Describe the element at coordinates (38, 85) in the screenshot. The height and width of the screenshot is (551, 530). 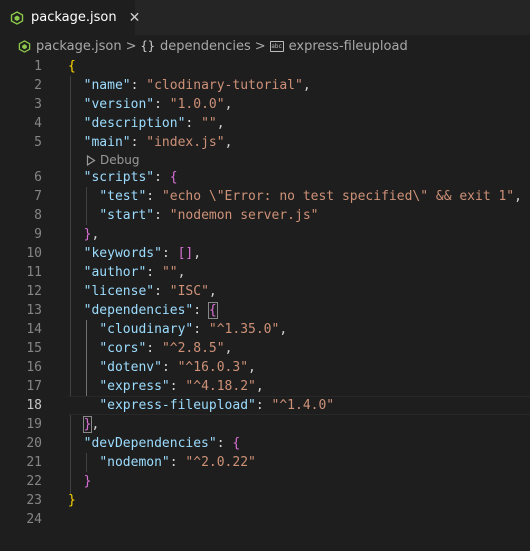
I see `line-number: 2` at that location.